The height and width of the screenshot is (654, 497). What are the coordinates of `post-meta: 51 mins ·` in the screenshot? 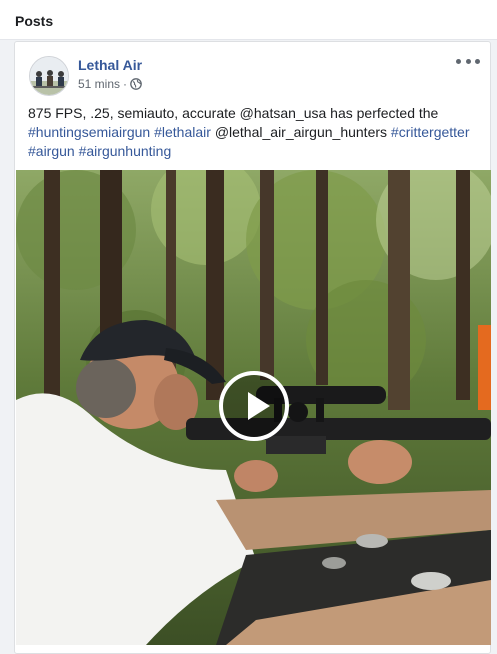 It's located at (110, 84).